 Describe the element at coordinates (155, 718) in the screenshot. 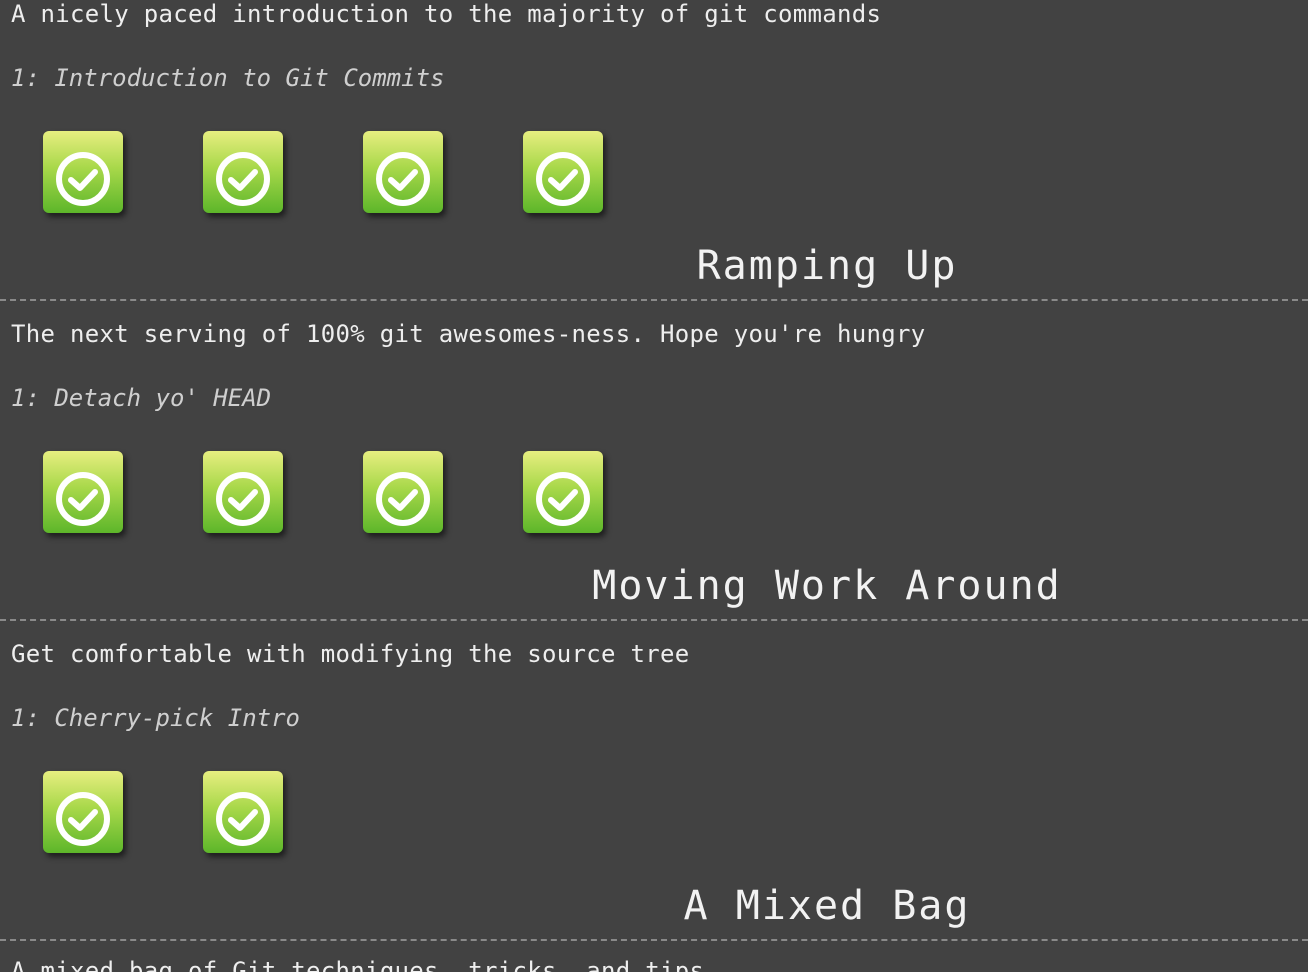

I see `selected-level-name: 1: Cherry-pick Intro` at that location.